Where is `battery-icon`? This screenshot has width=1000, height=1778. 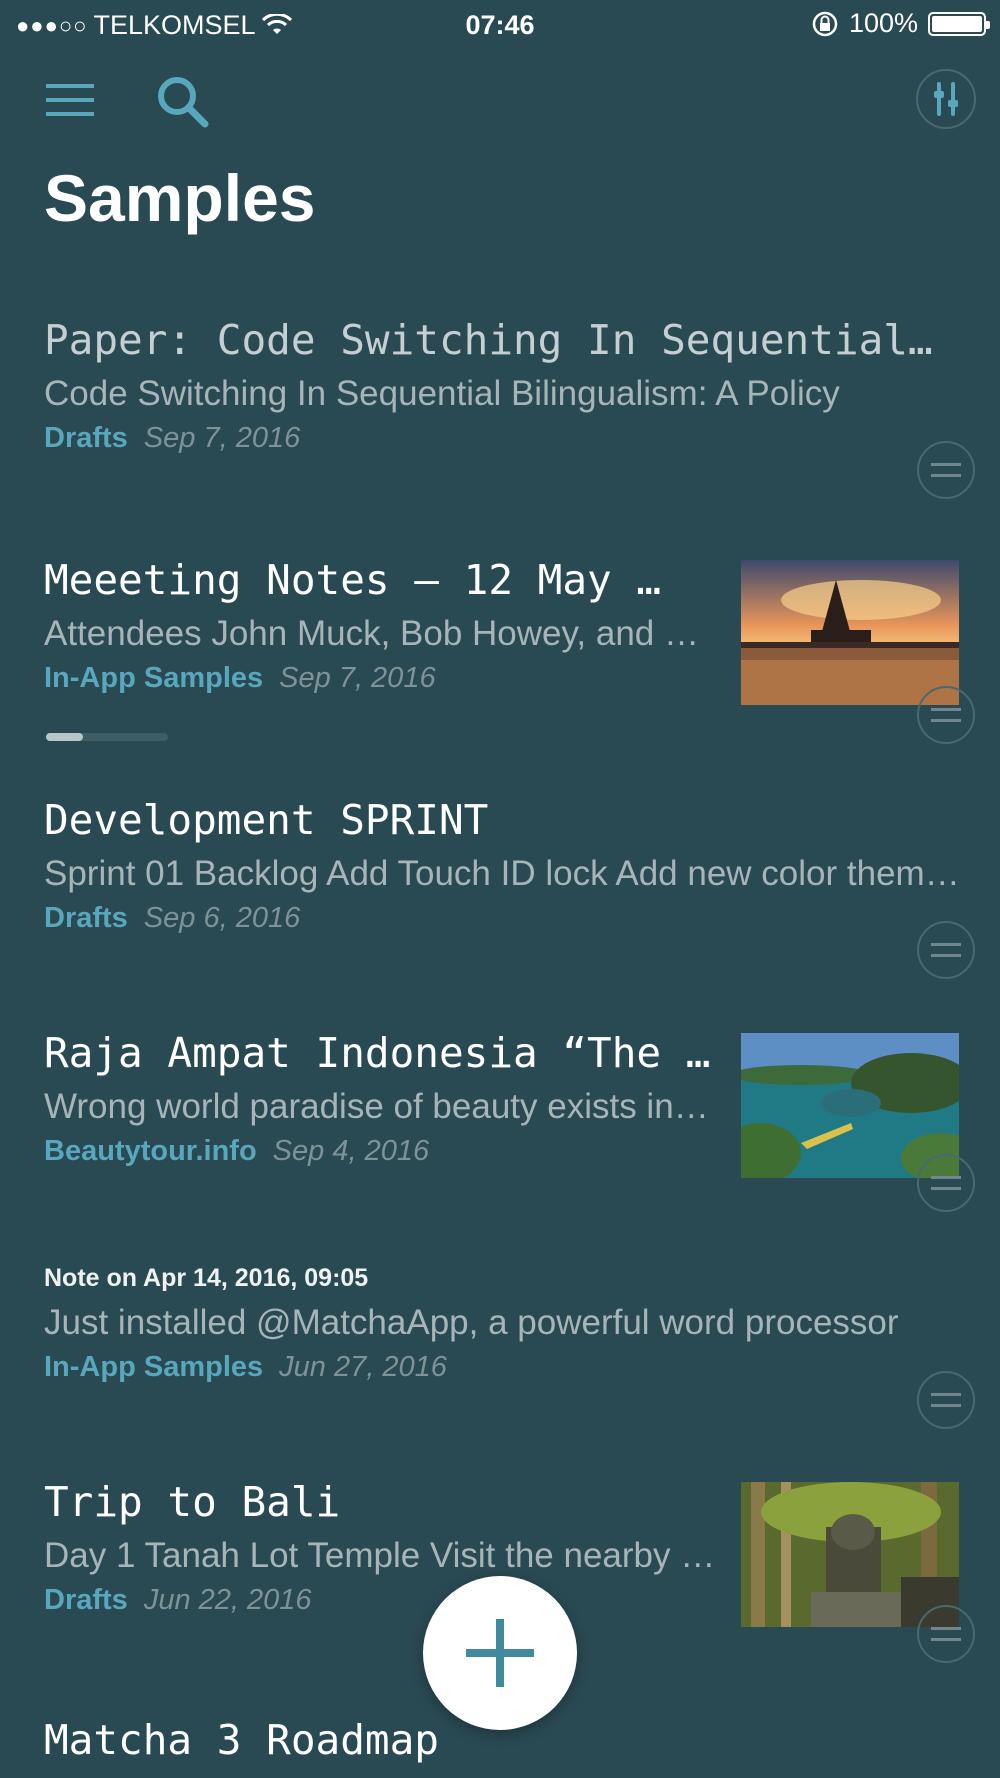
battery-icon is located at coordinates (959, 23).